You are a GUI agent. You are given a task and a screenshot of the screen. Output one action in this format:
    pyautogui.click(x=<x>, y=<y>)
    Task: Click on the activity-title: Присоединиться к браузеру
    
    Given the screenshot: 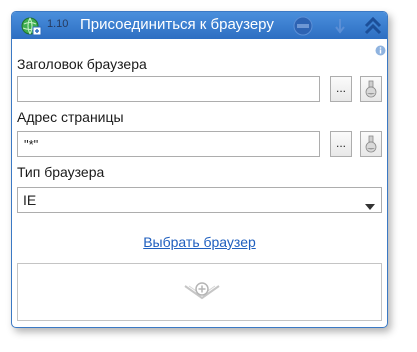 What is the action you would take?
    pyautogui.click(x=177, y=24)
    